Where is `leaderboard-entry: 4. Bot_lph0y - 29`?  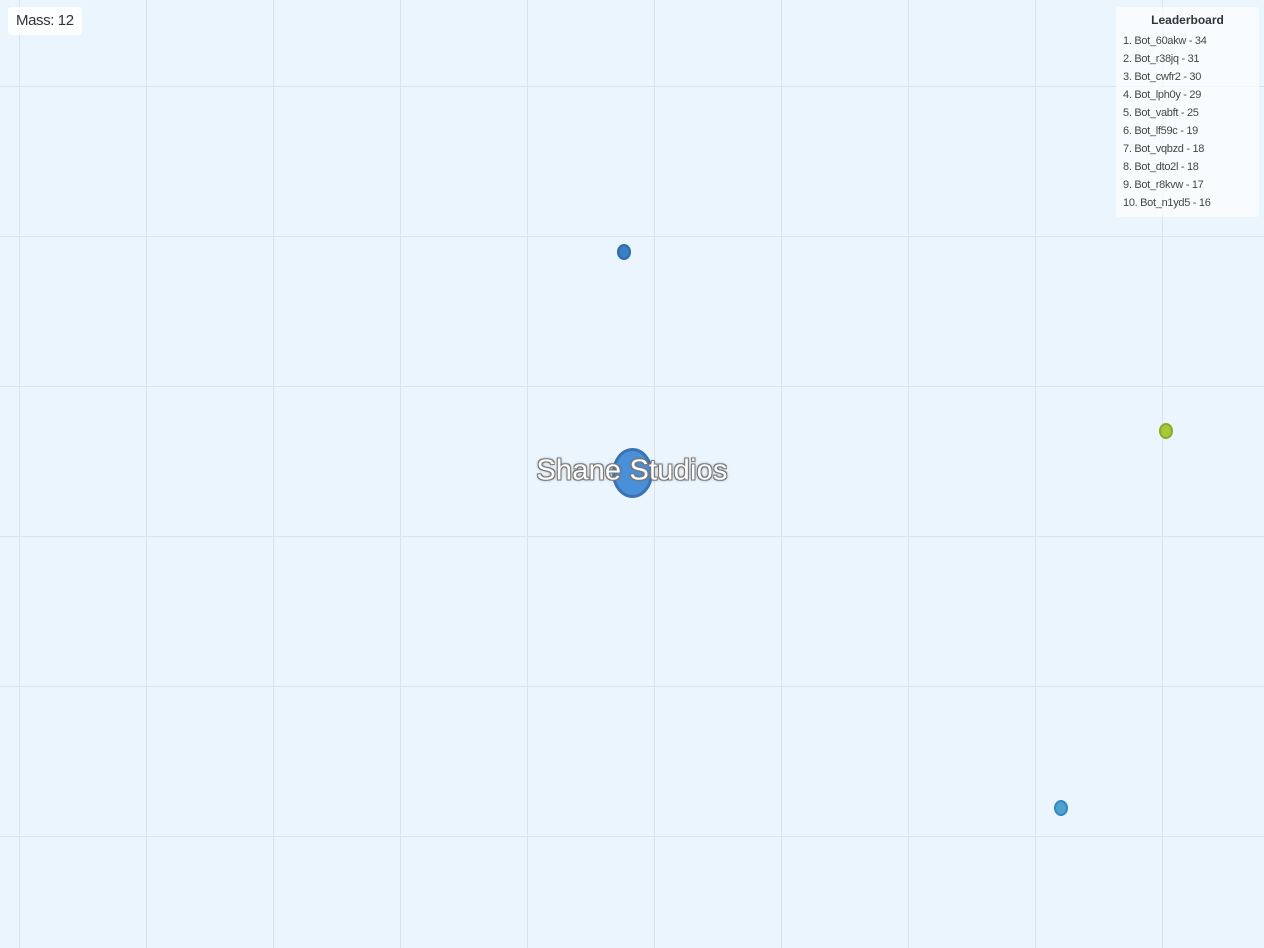
leaderboard-entry: 4. Bot_lph0y - 29 is located at coordinates (1162, 95).